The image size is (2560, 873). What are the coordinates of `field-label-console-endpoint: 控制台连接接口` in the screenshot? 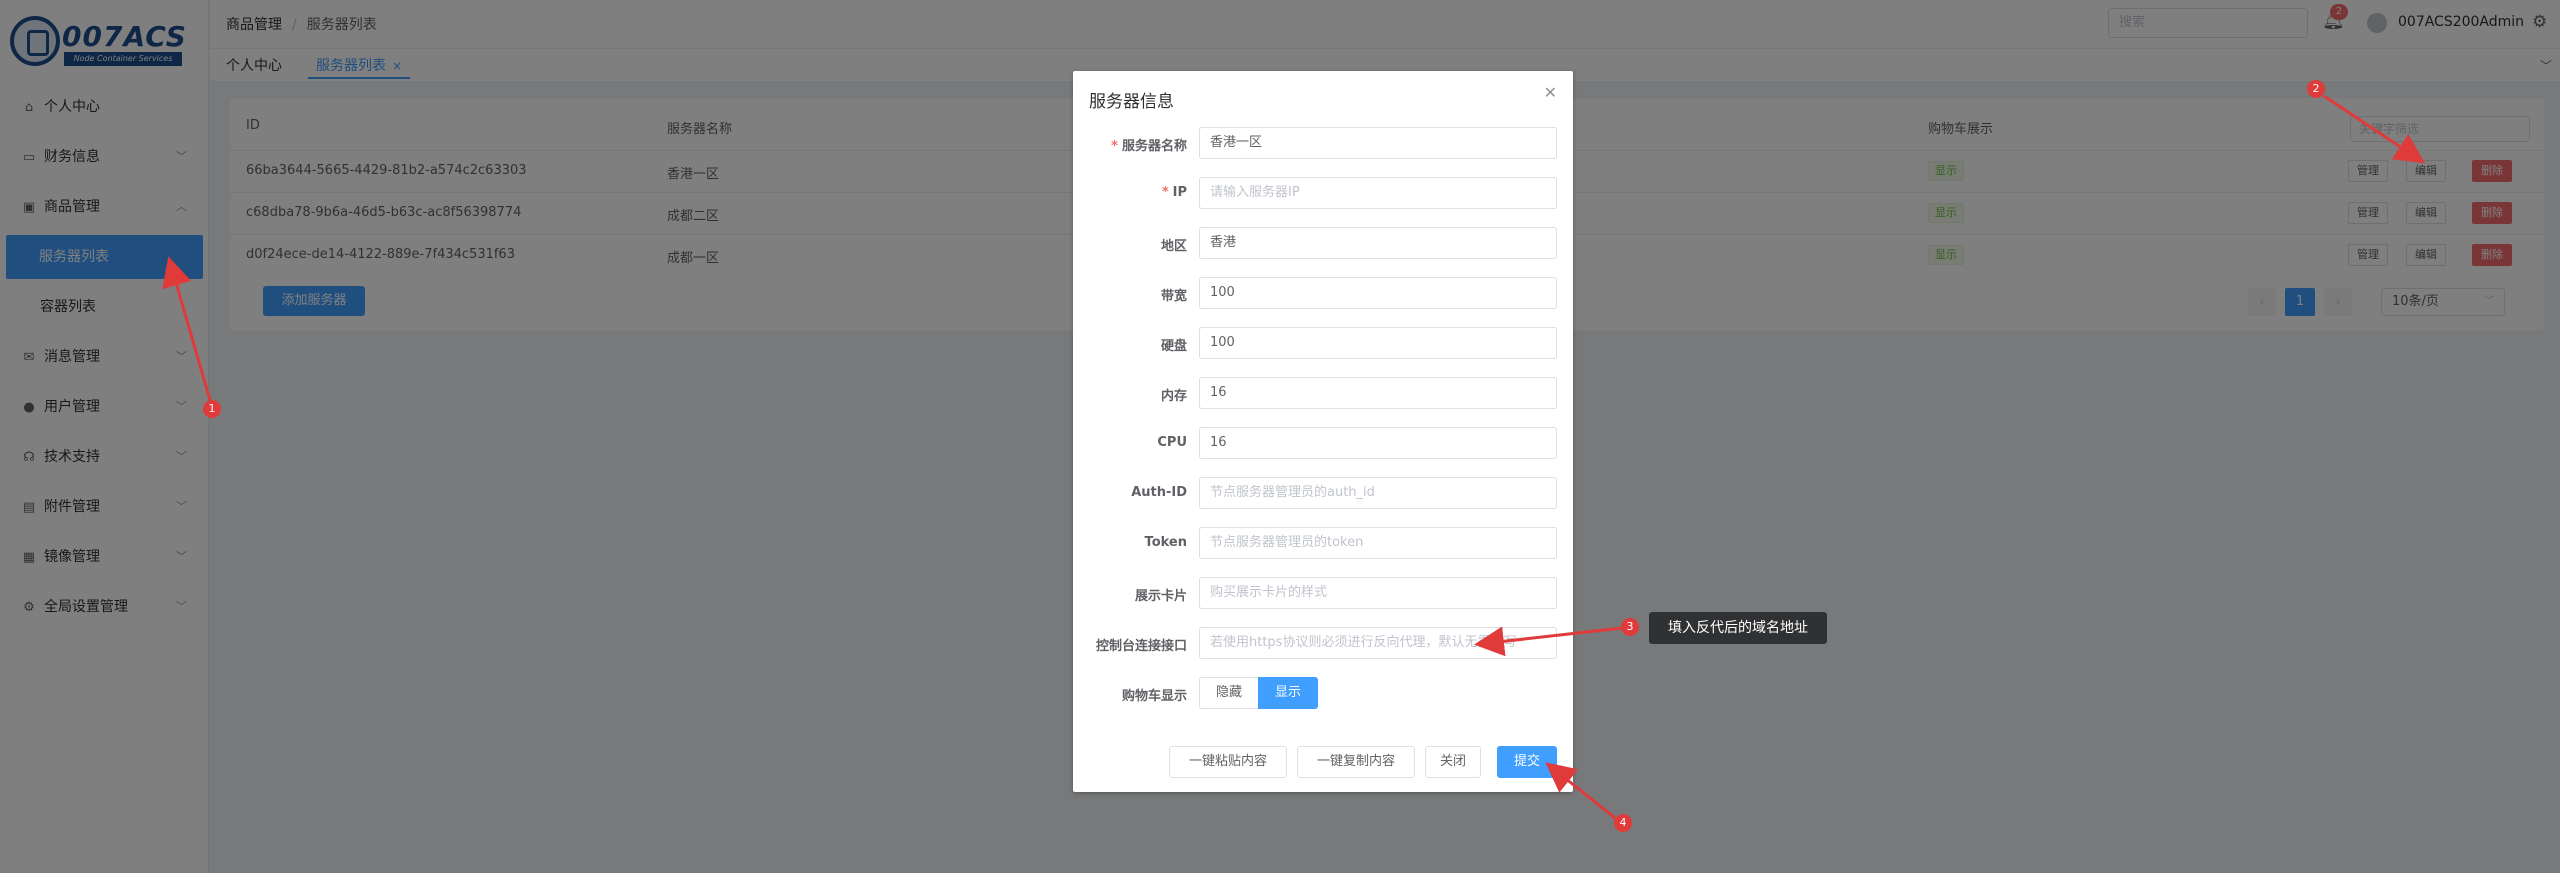 It's located at (1141, 646).